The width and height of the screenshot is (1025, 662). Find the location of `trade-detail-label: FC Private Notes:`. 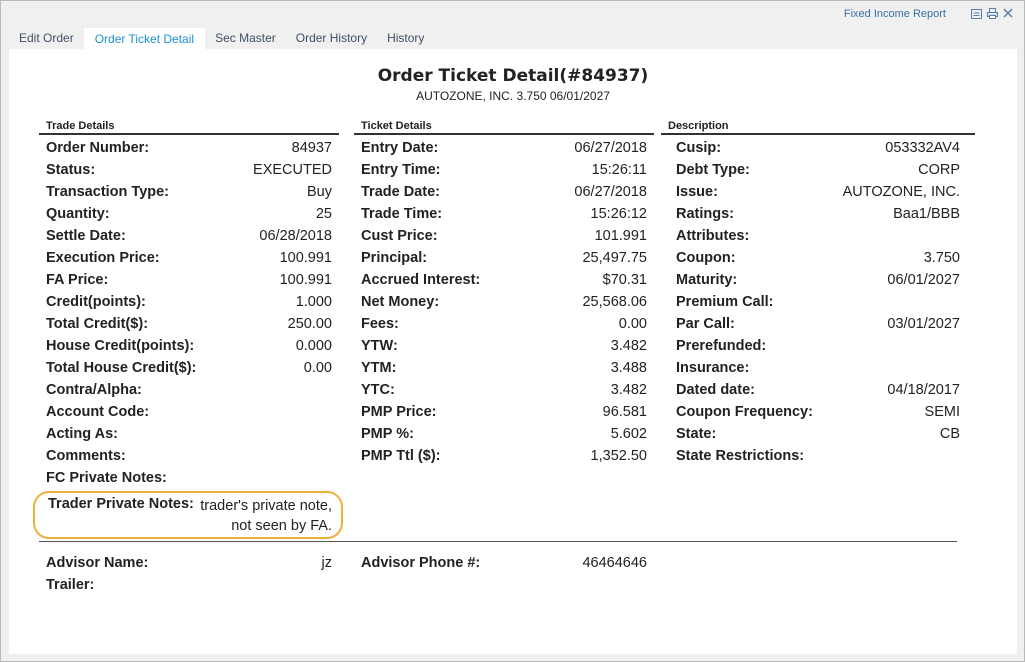

trade-detail-label: FC Private Notes: is located at coordinates (106, 478).